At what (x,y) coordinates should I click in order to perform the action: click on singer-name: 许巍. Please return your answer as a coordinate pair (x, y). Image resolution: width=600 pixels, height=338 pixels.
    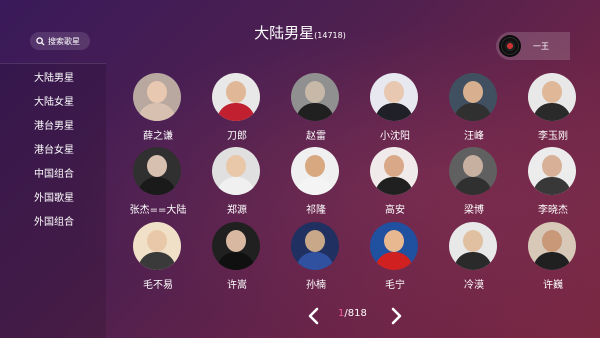
    Looking at the image, I should click on (553, 285).